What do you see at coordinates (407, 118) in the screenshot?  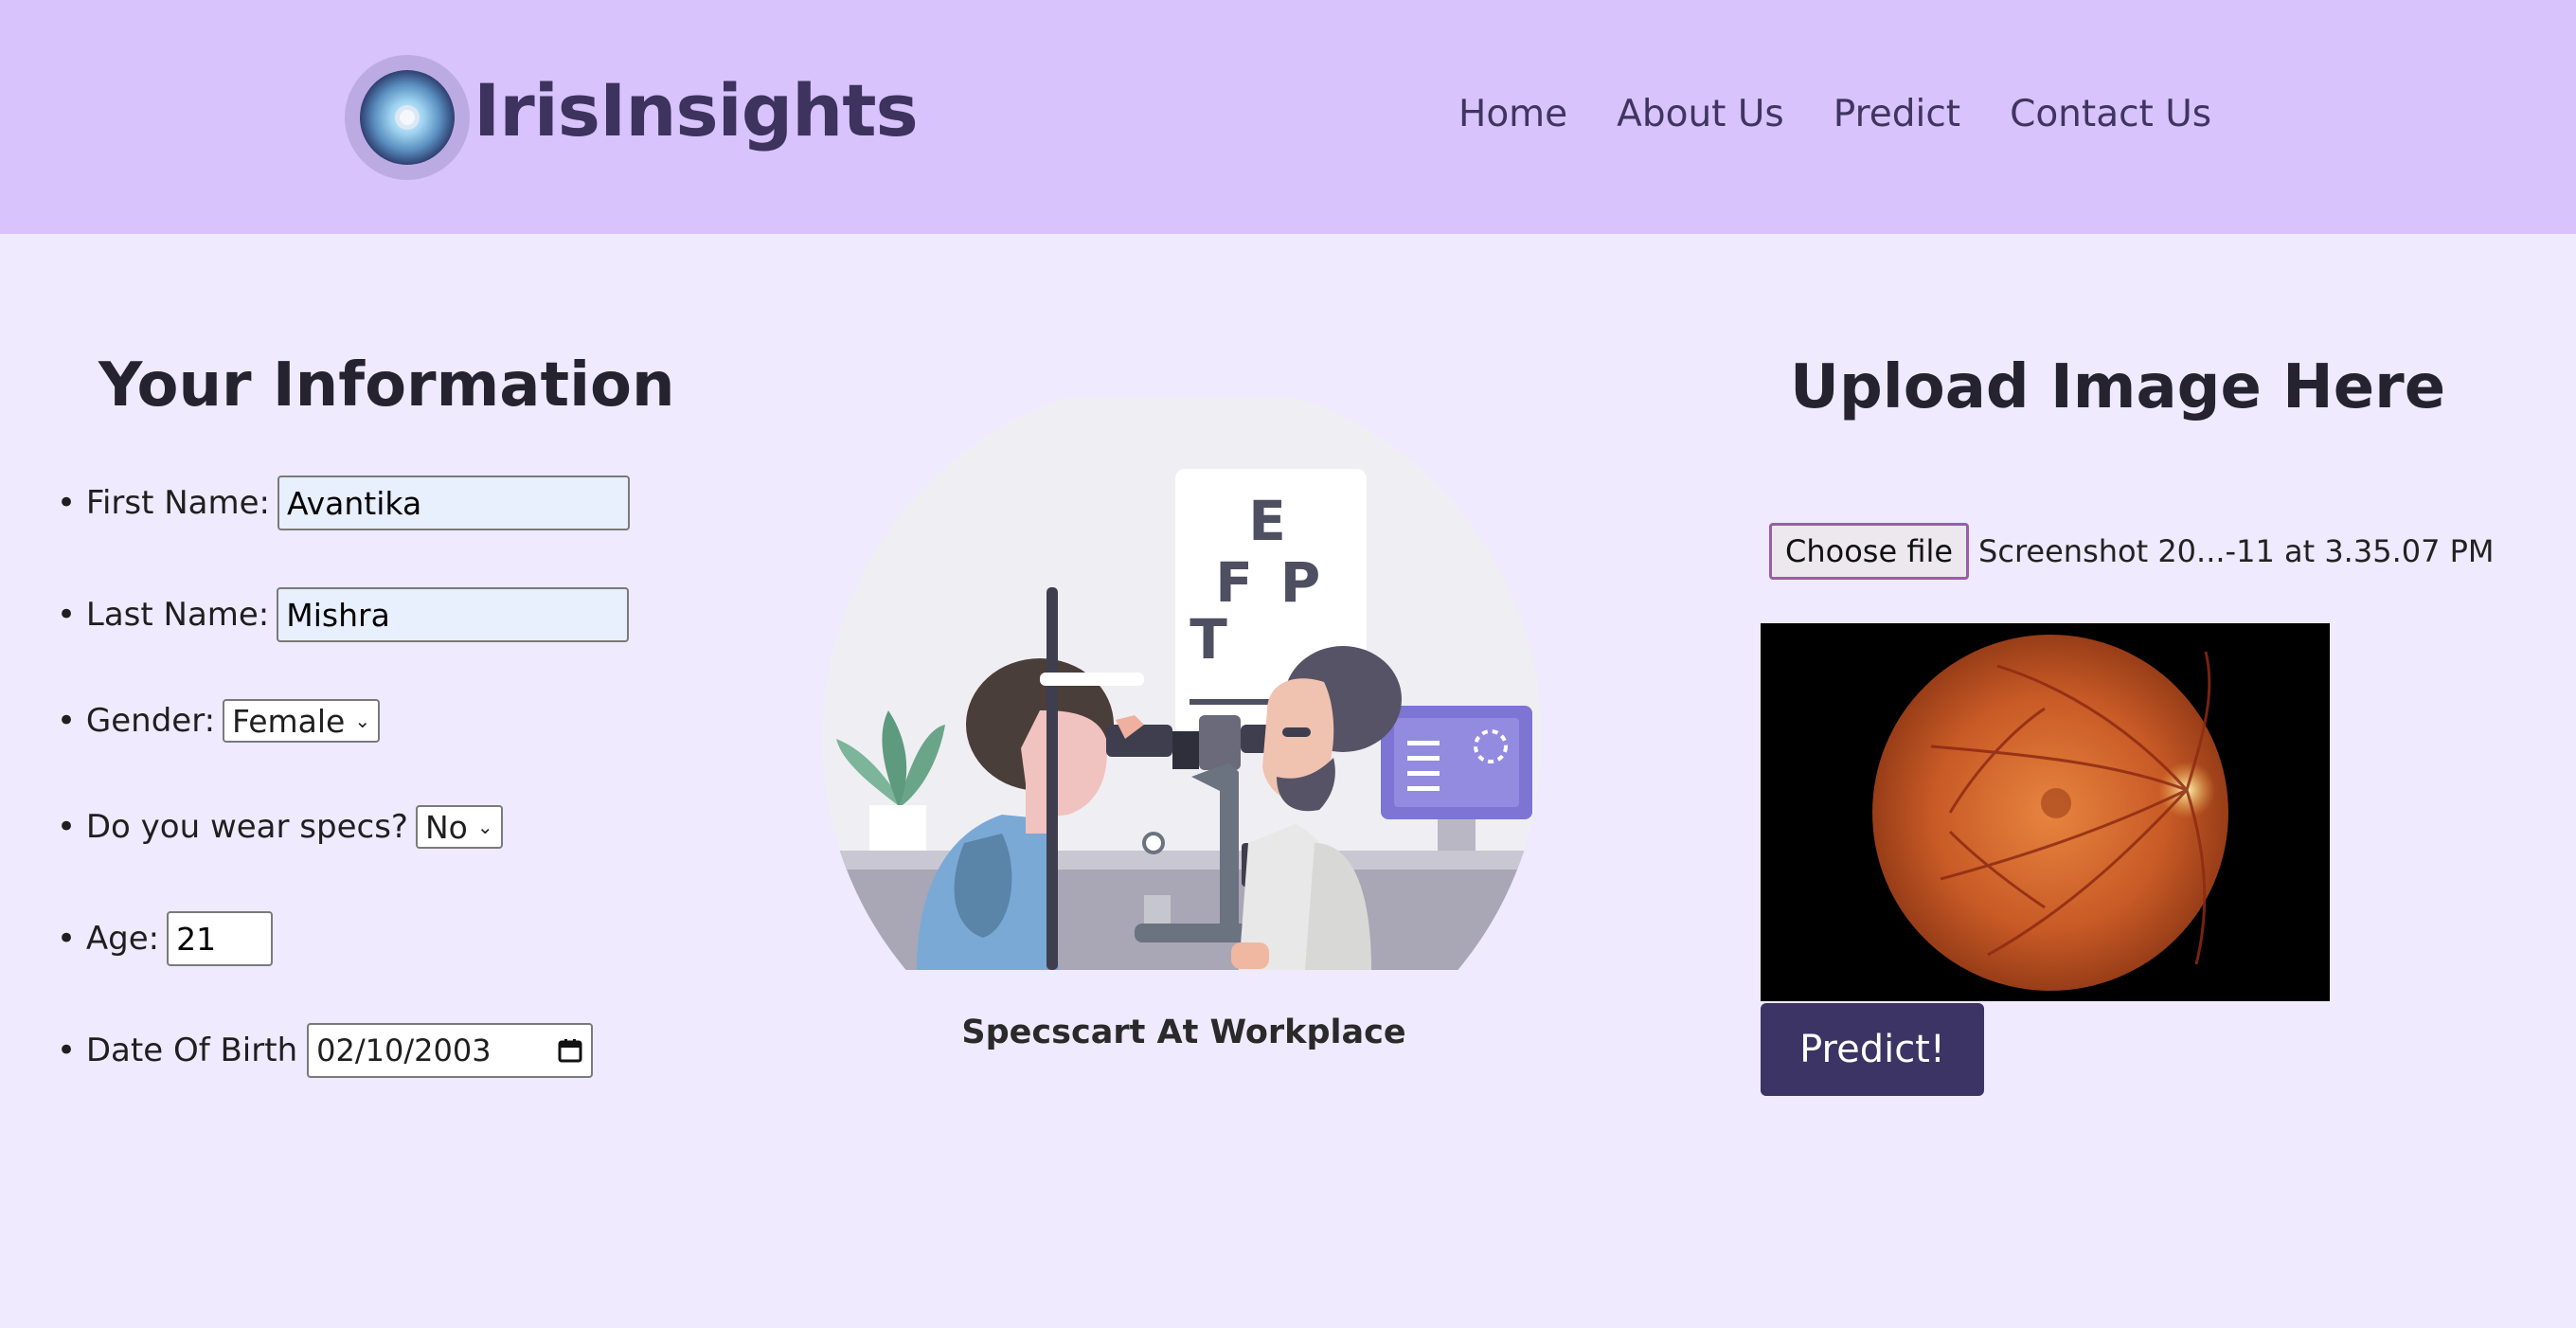 I see `iris-eye-icon` at bounding box center [407, 118].